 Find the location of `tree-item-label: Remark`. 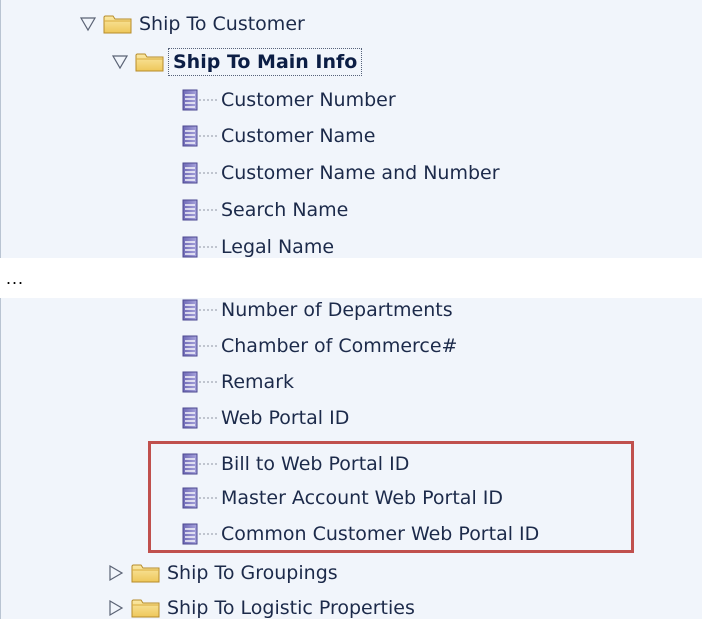

tree-item-label: Remark is located at coordinates (258, 382).